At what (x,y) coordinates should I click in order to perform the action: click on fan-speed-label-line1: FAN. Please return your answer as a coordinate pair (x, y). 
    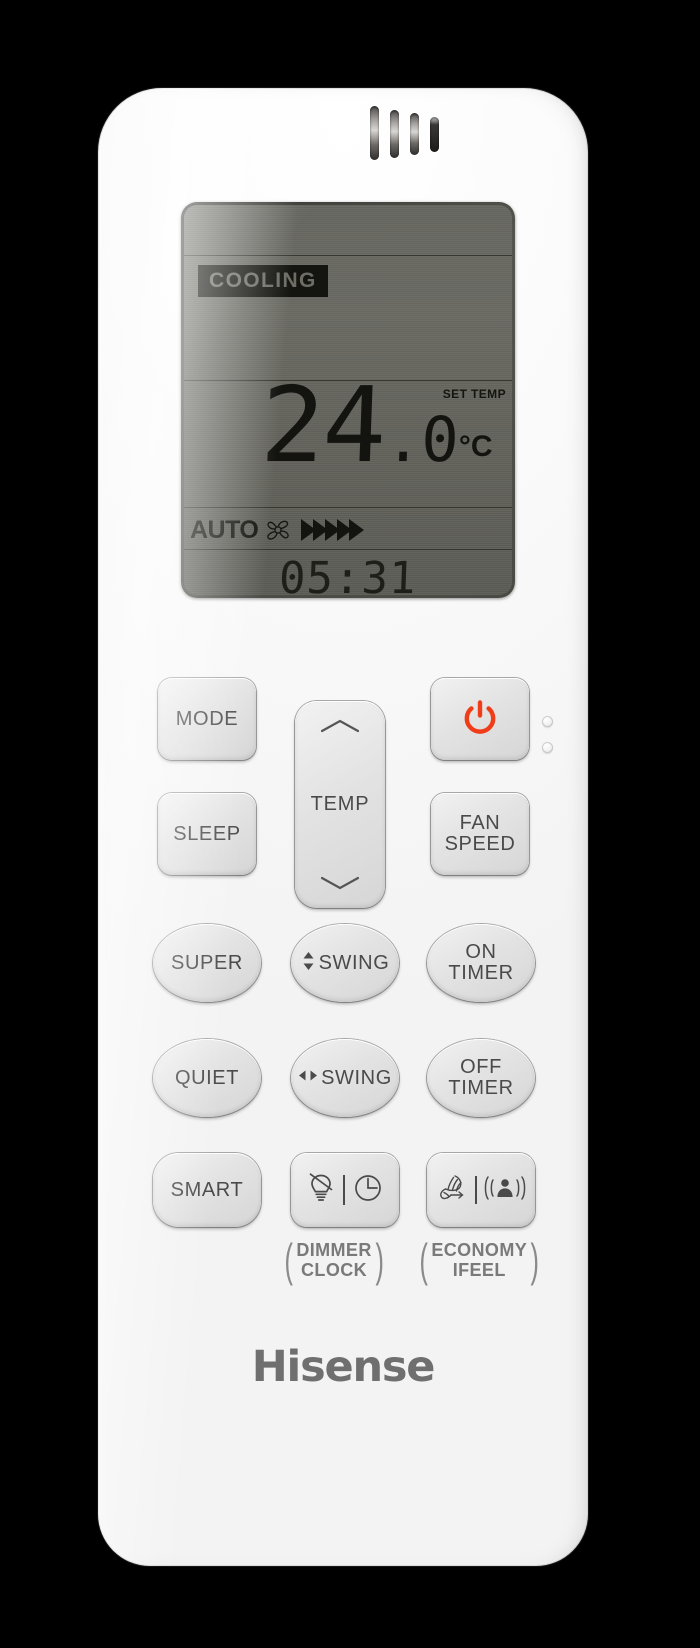
    Looking at the image, I should click on (480, 823).